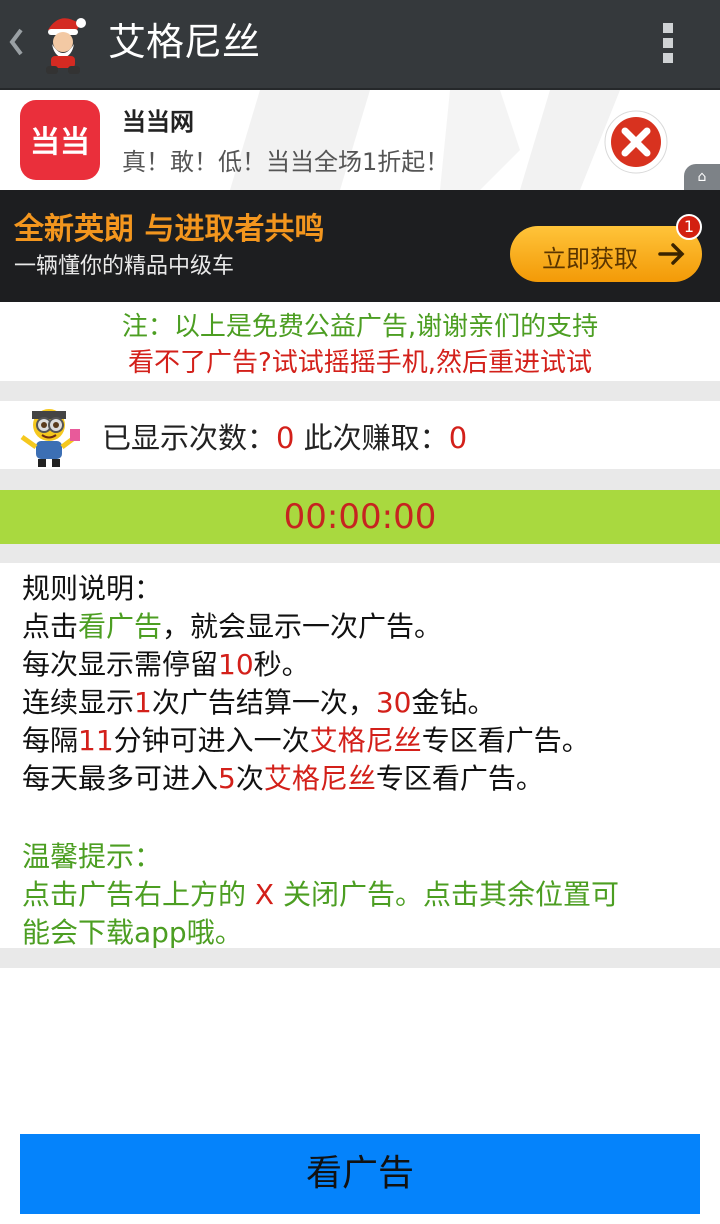 The width and height of the screenshot is (720, 1224). I want to click on dangdang-logo: 当当, so click(60, 140).